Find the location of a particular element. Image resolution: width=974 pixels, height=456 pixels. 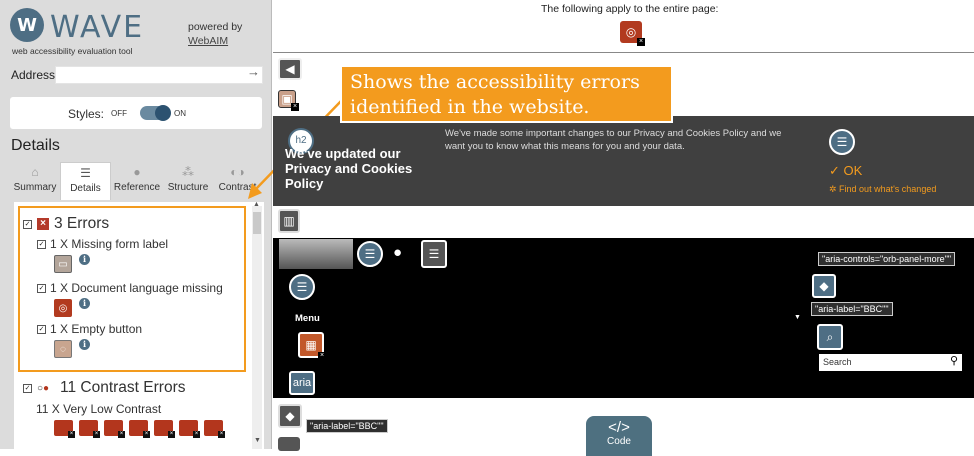

aria-controls-tag: "aria-controls="orb-panel-more"" is located at coordinates (887, 259).